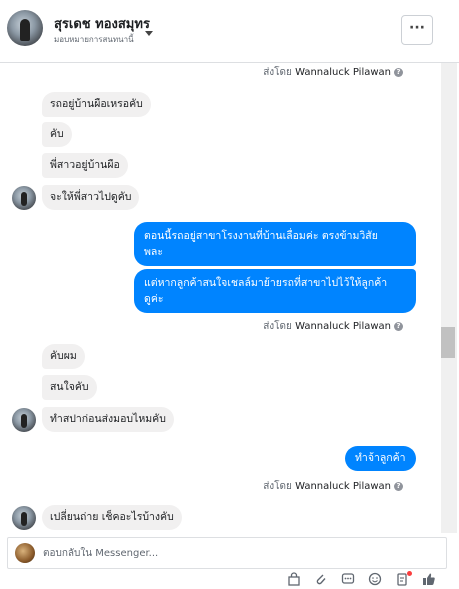  What do you see at coordinates (149, 33) in the screenshot?
I see `chevron-down-icon` at bounding box center [149, 33].